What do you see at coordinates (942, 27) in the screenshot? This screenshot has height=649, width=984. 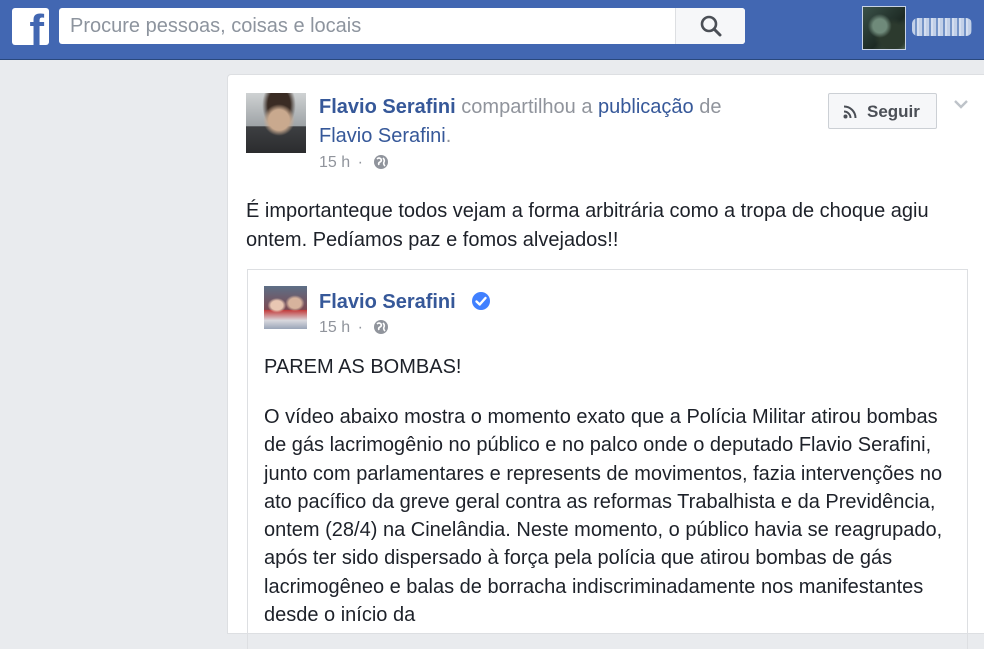 I see `profile-name-blurred` at bounding box center [942, 27].